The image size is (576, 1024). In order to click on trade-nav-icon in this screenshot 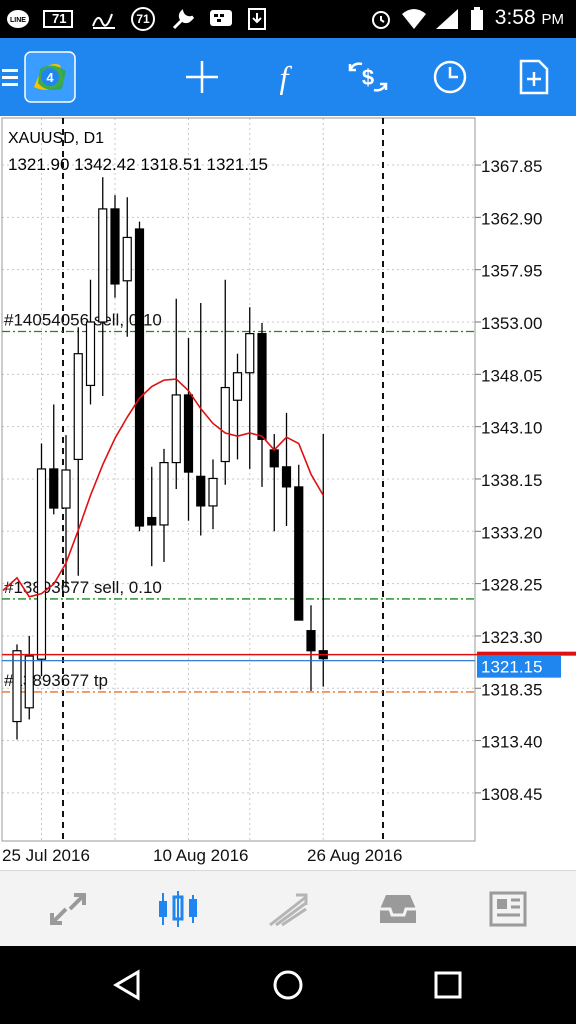, I will do `click(288, 909)`.